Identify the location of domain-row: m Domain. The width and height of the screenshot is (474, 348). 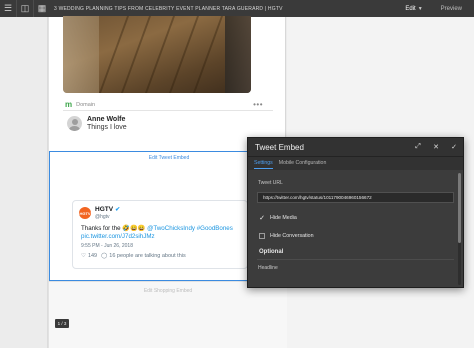
(165, 104).